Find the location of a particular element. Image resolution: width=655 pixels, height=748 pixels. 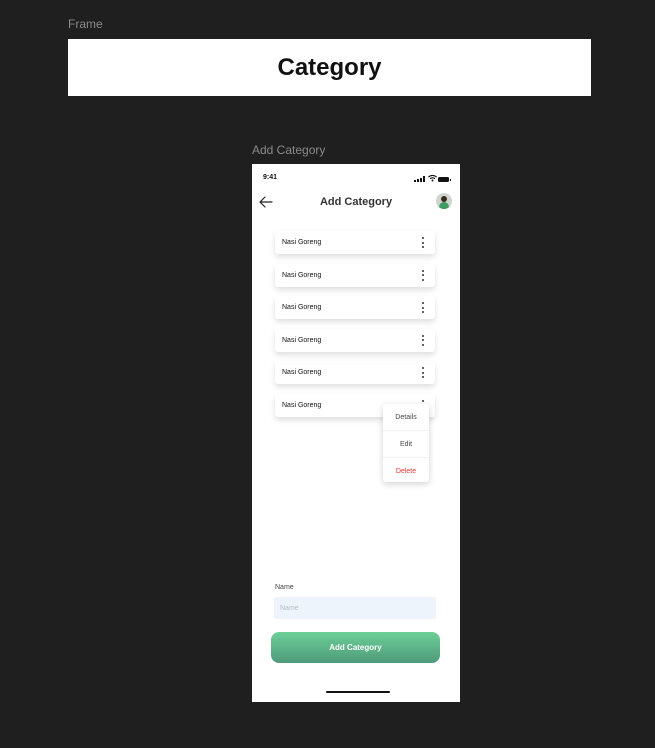

home-indicator is located at coordinates (358, 692).